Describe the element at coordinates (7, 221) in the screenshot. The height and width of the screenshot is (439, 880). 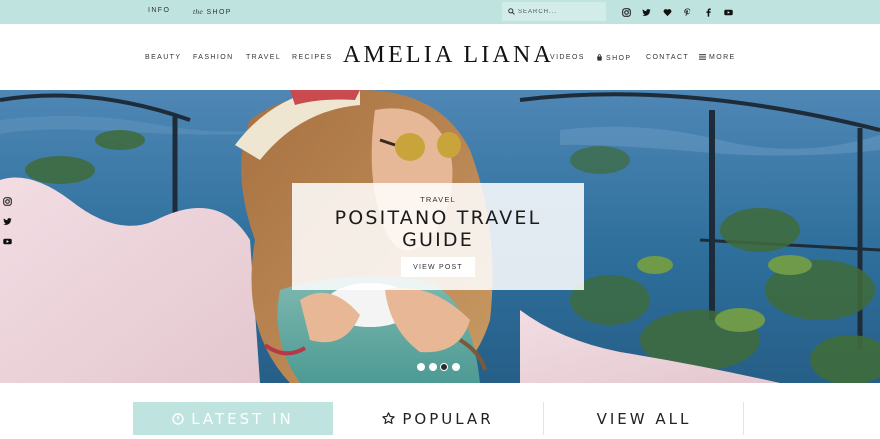
I see `side-twitter-icon` at that location.